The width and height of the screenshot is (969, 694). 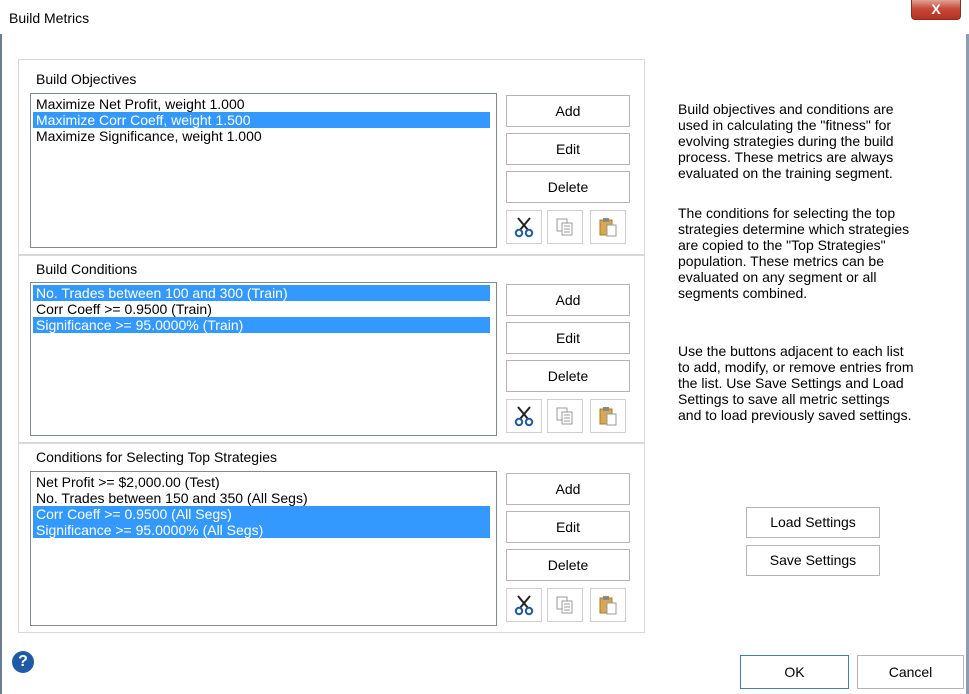 What do you see at coordinates (261, 514) in the screenshot?
I see `list-item: Corr Coeff >= 0.9500 (All Segs)` at bounding box center [261, 514].